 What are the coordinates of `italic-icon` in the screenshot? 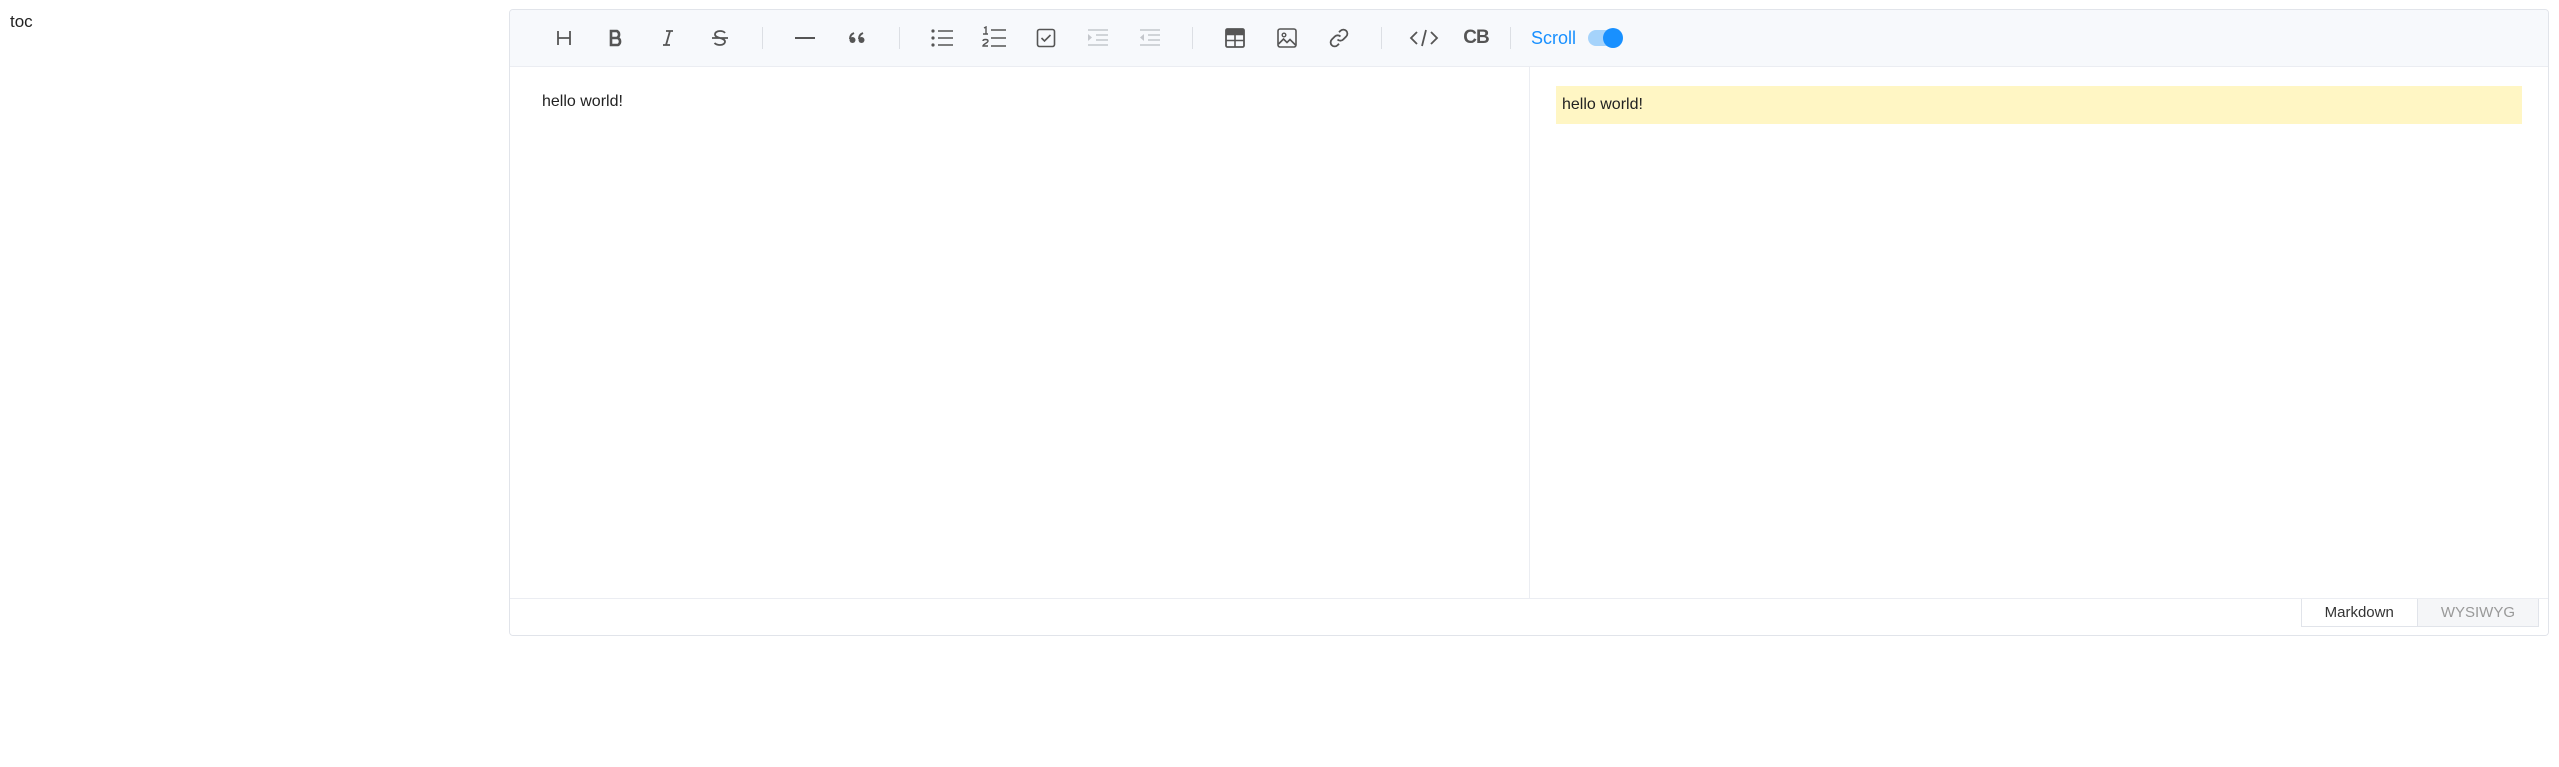 It's located at (668, 38).